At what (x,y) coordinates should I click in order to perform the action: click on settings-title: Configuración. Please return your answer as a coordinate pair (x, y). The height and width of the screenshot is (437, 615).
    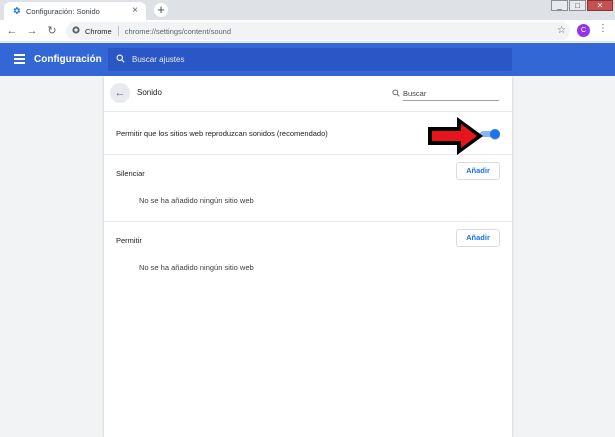
    Looking at the image, I should click on (68, 59).